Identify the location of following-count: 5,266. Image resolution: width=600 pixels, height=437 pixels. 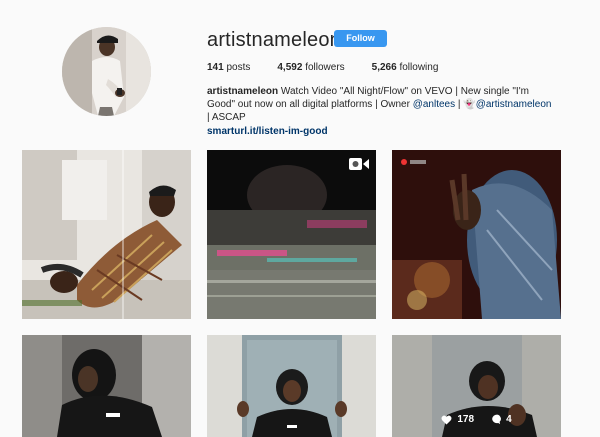
(384, 67).